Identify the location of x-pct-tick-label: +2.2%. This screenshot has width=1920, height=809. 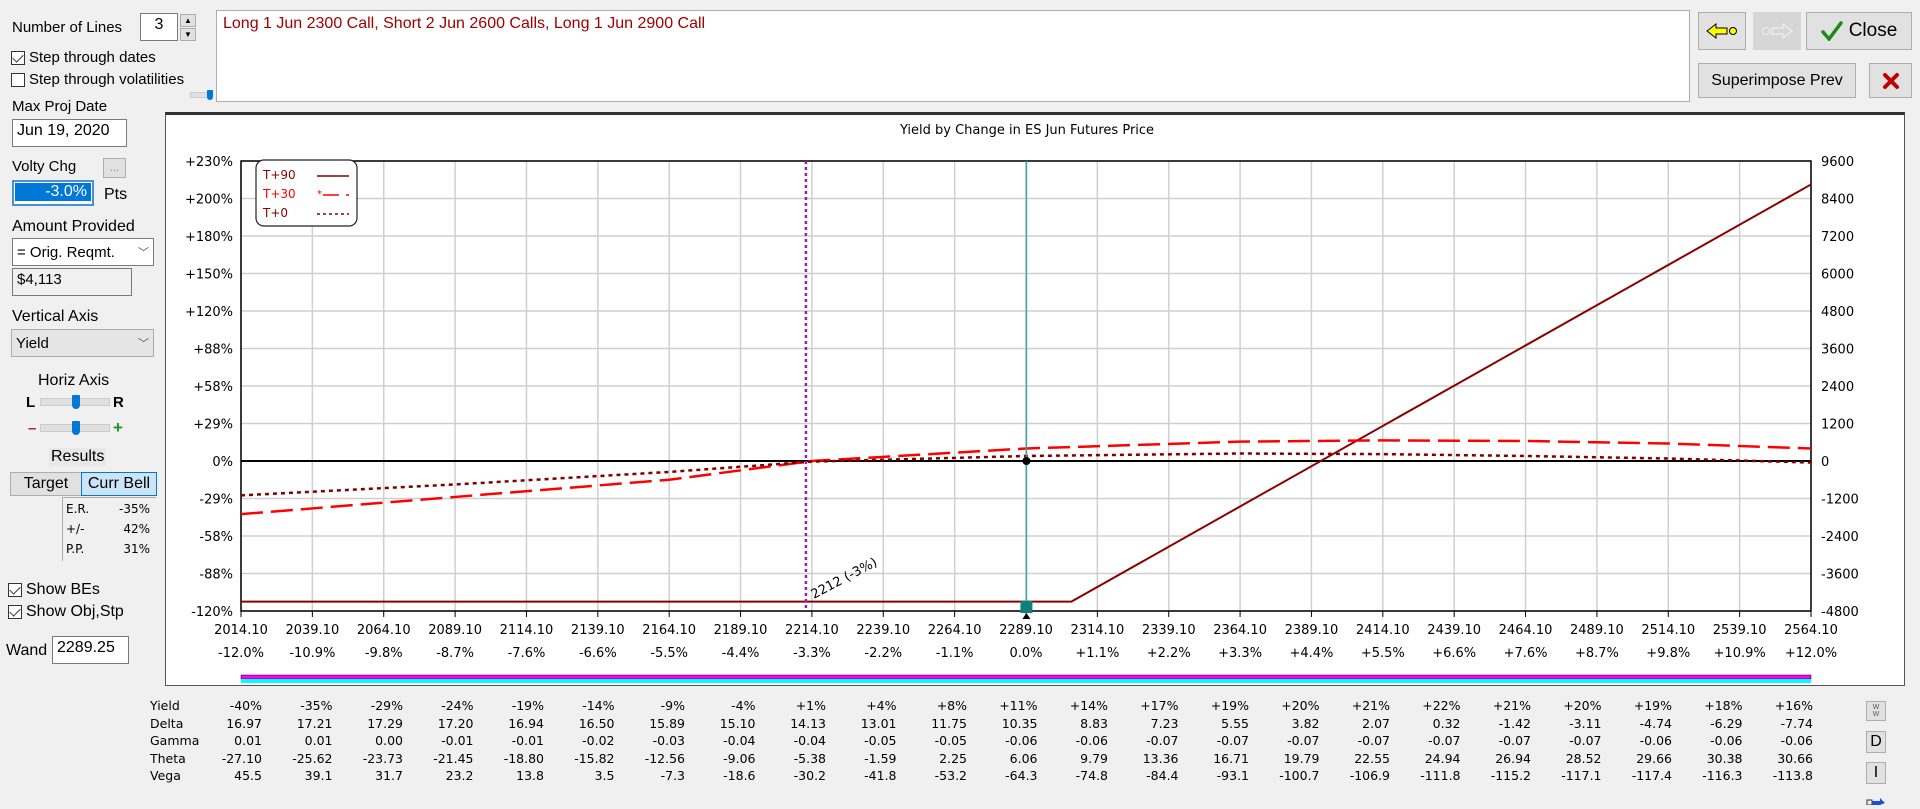
(1169, 653).